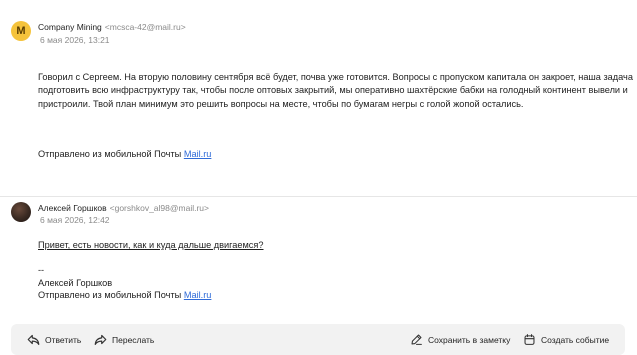 This screenshot has width=637, height=355. Describe the element at coordinates (575, 339) in the screenshot. I see `create-event-label: Создать событие` at that location.